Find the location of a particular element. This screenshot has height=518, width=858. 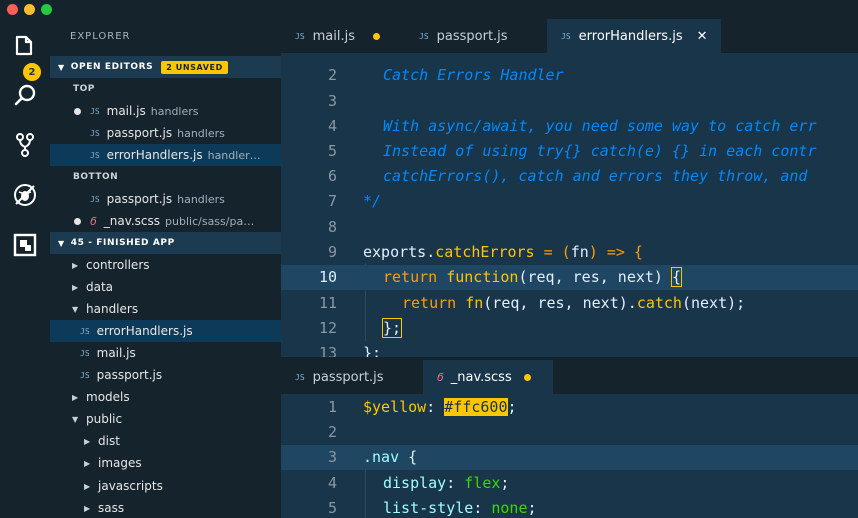

group-bottom-label: BOTTON is located at coordinates (96, 177).